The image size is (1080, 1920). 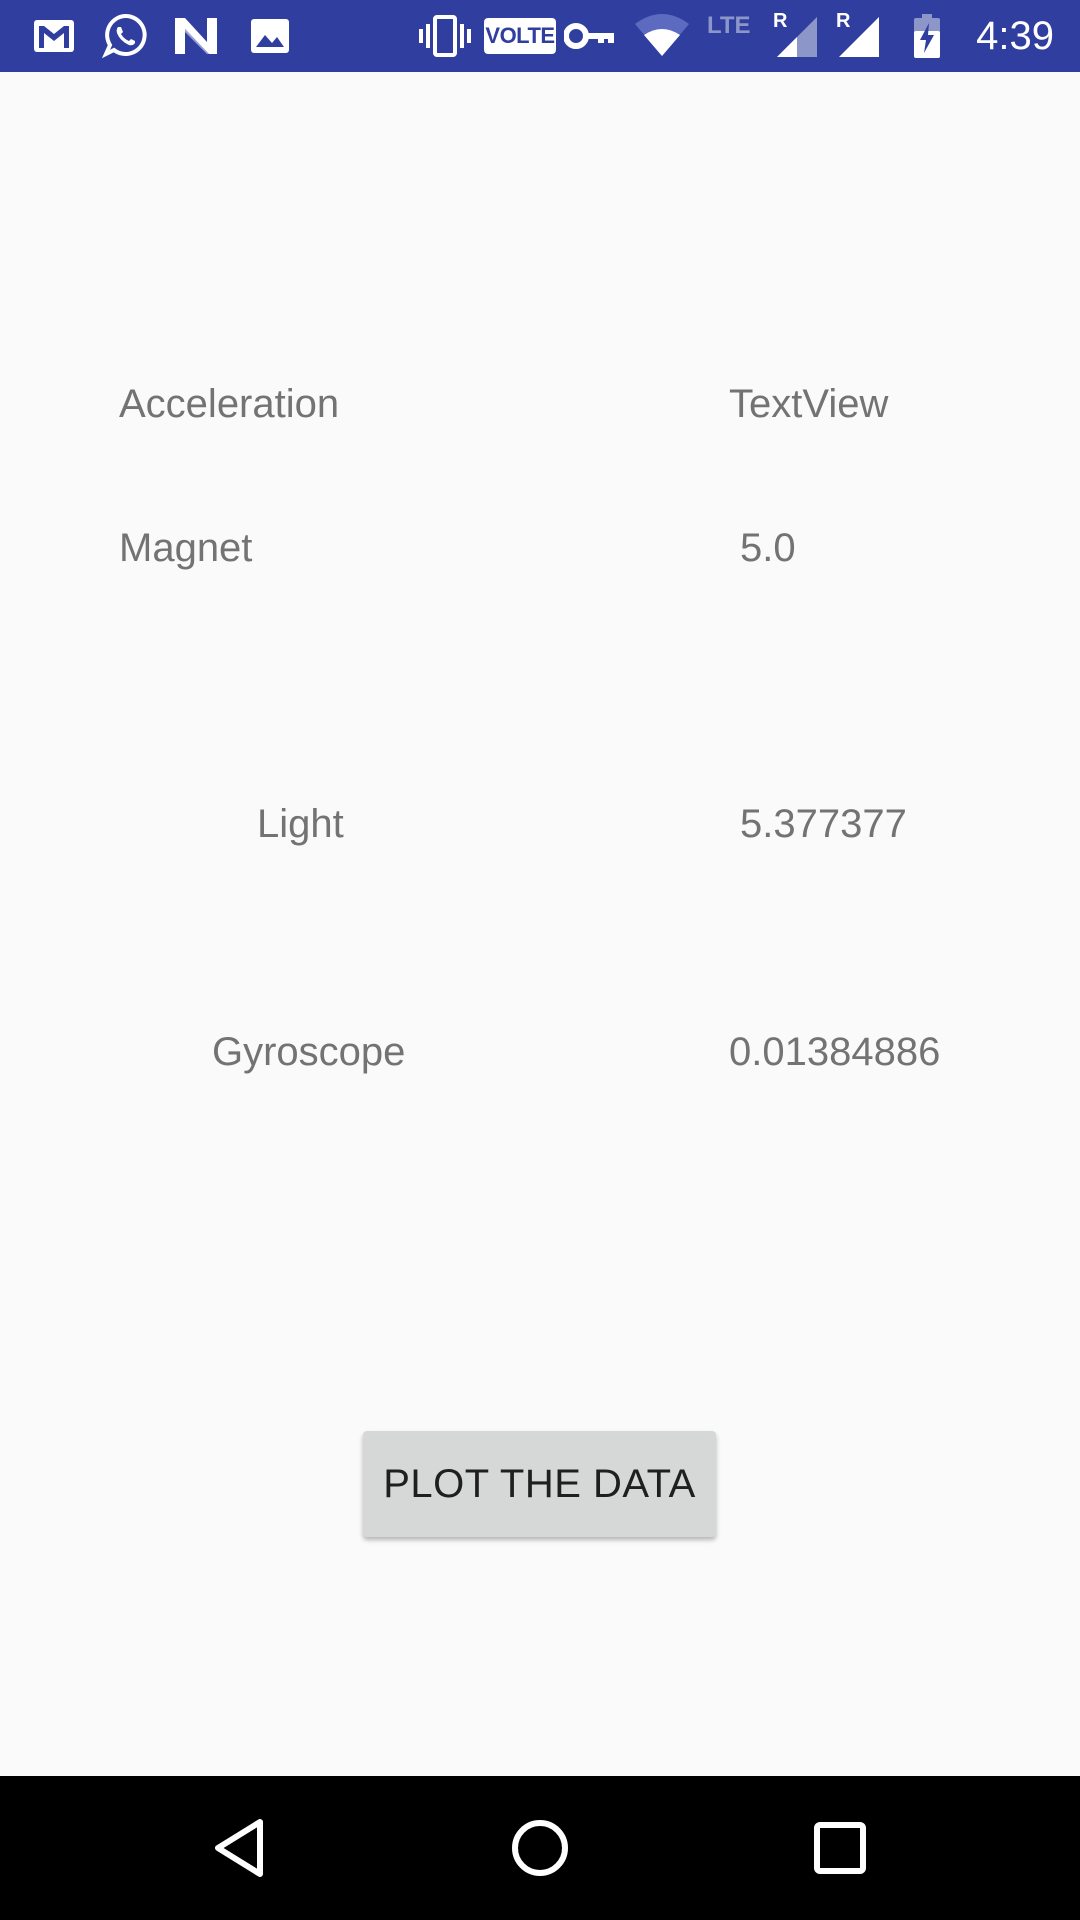 I want to click on acceleration-label: Acceleration, so click(x=229, y=404).